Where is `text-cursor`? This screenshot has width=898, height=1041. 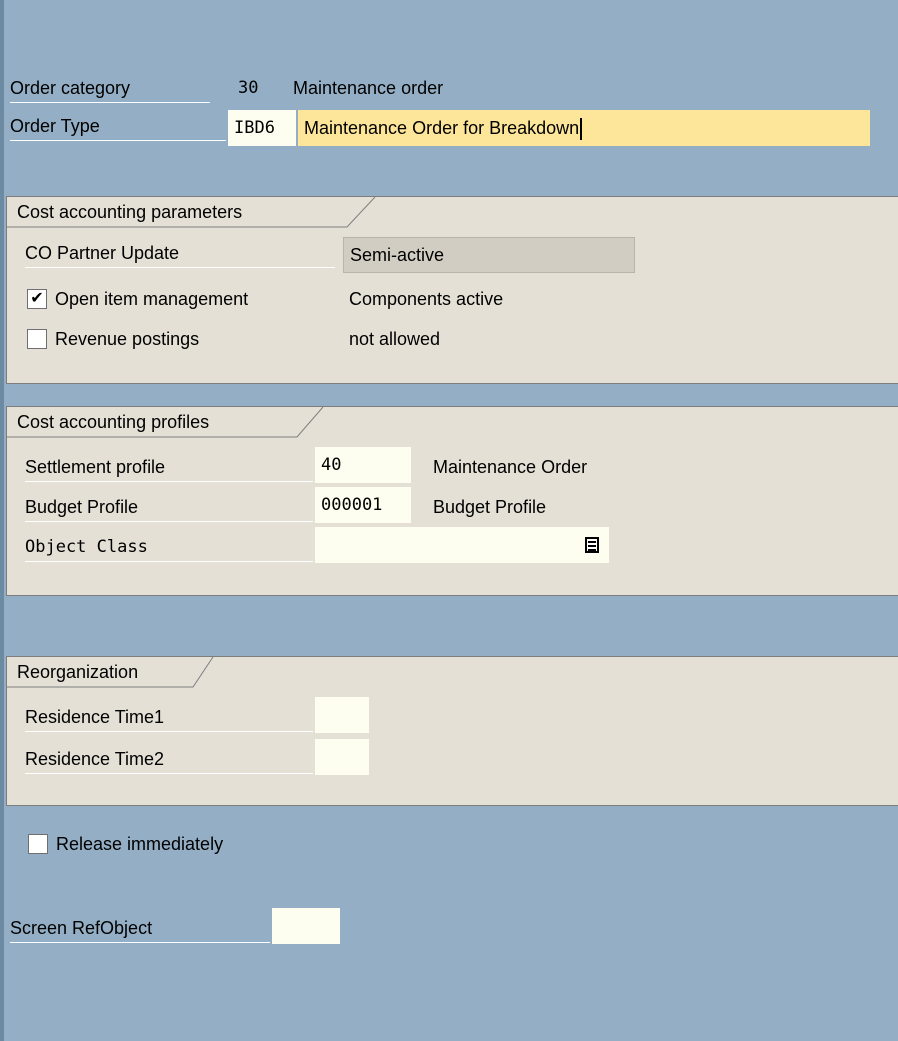 text-cursor is located at coordinates (581, 129).